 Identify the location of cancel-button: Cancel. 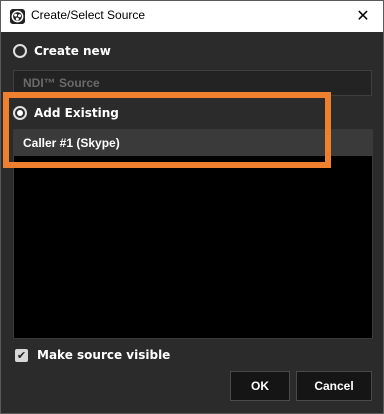
(334, 386).